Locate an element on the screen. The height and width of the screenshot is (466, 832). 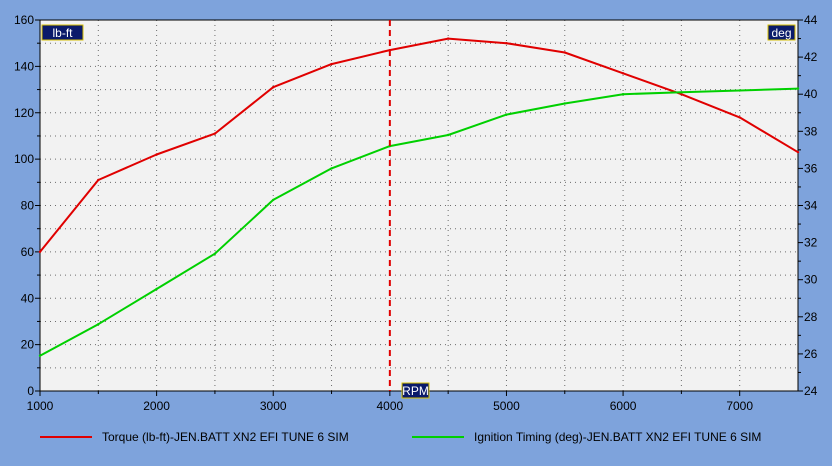
left-tick-label: 120 is located at coordinates (24, 113).